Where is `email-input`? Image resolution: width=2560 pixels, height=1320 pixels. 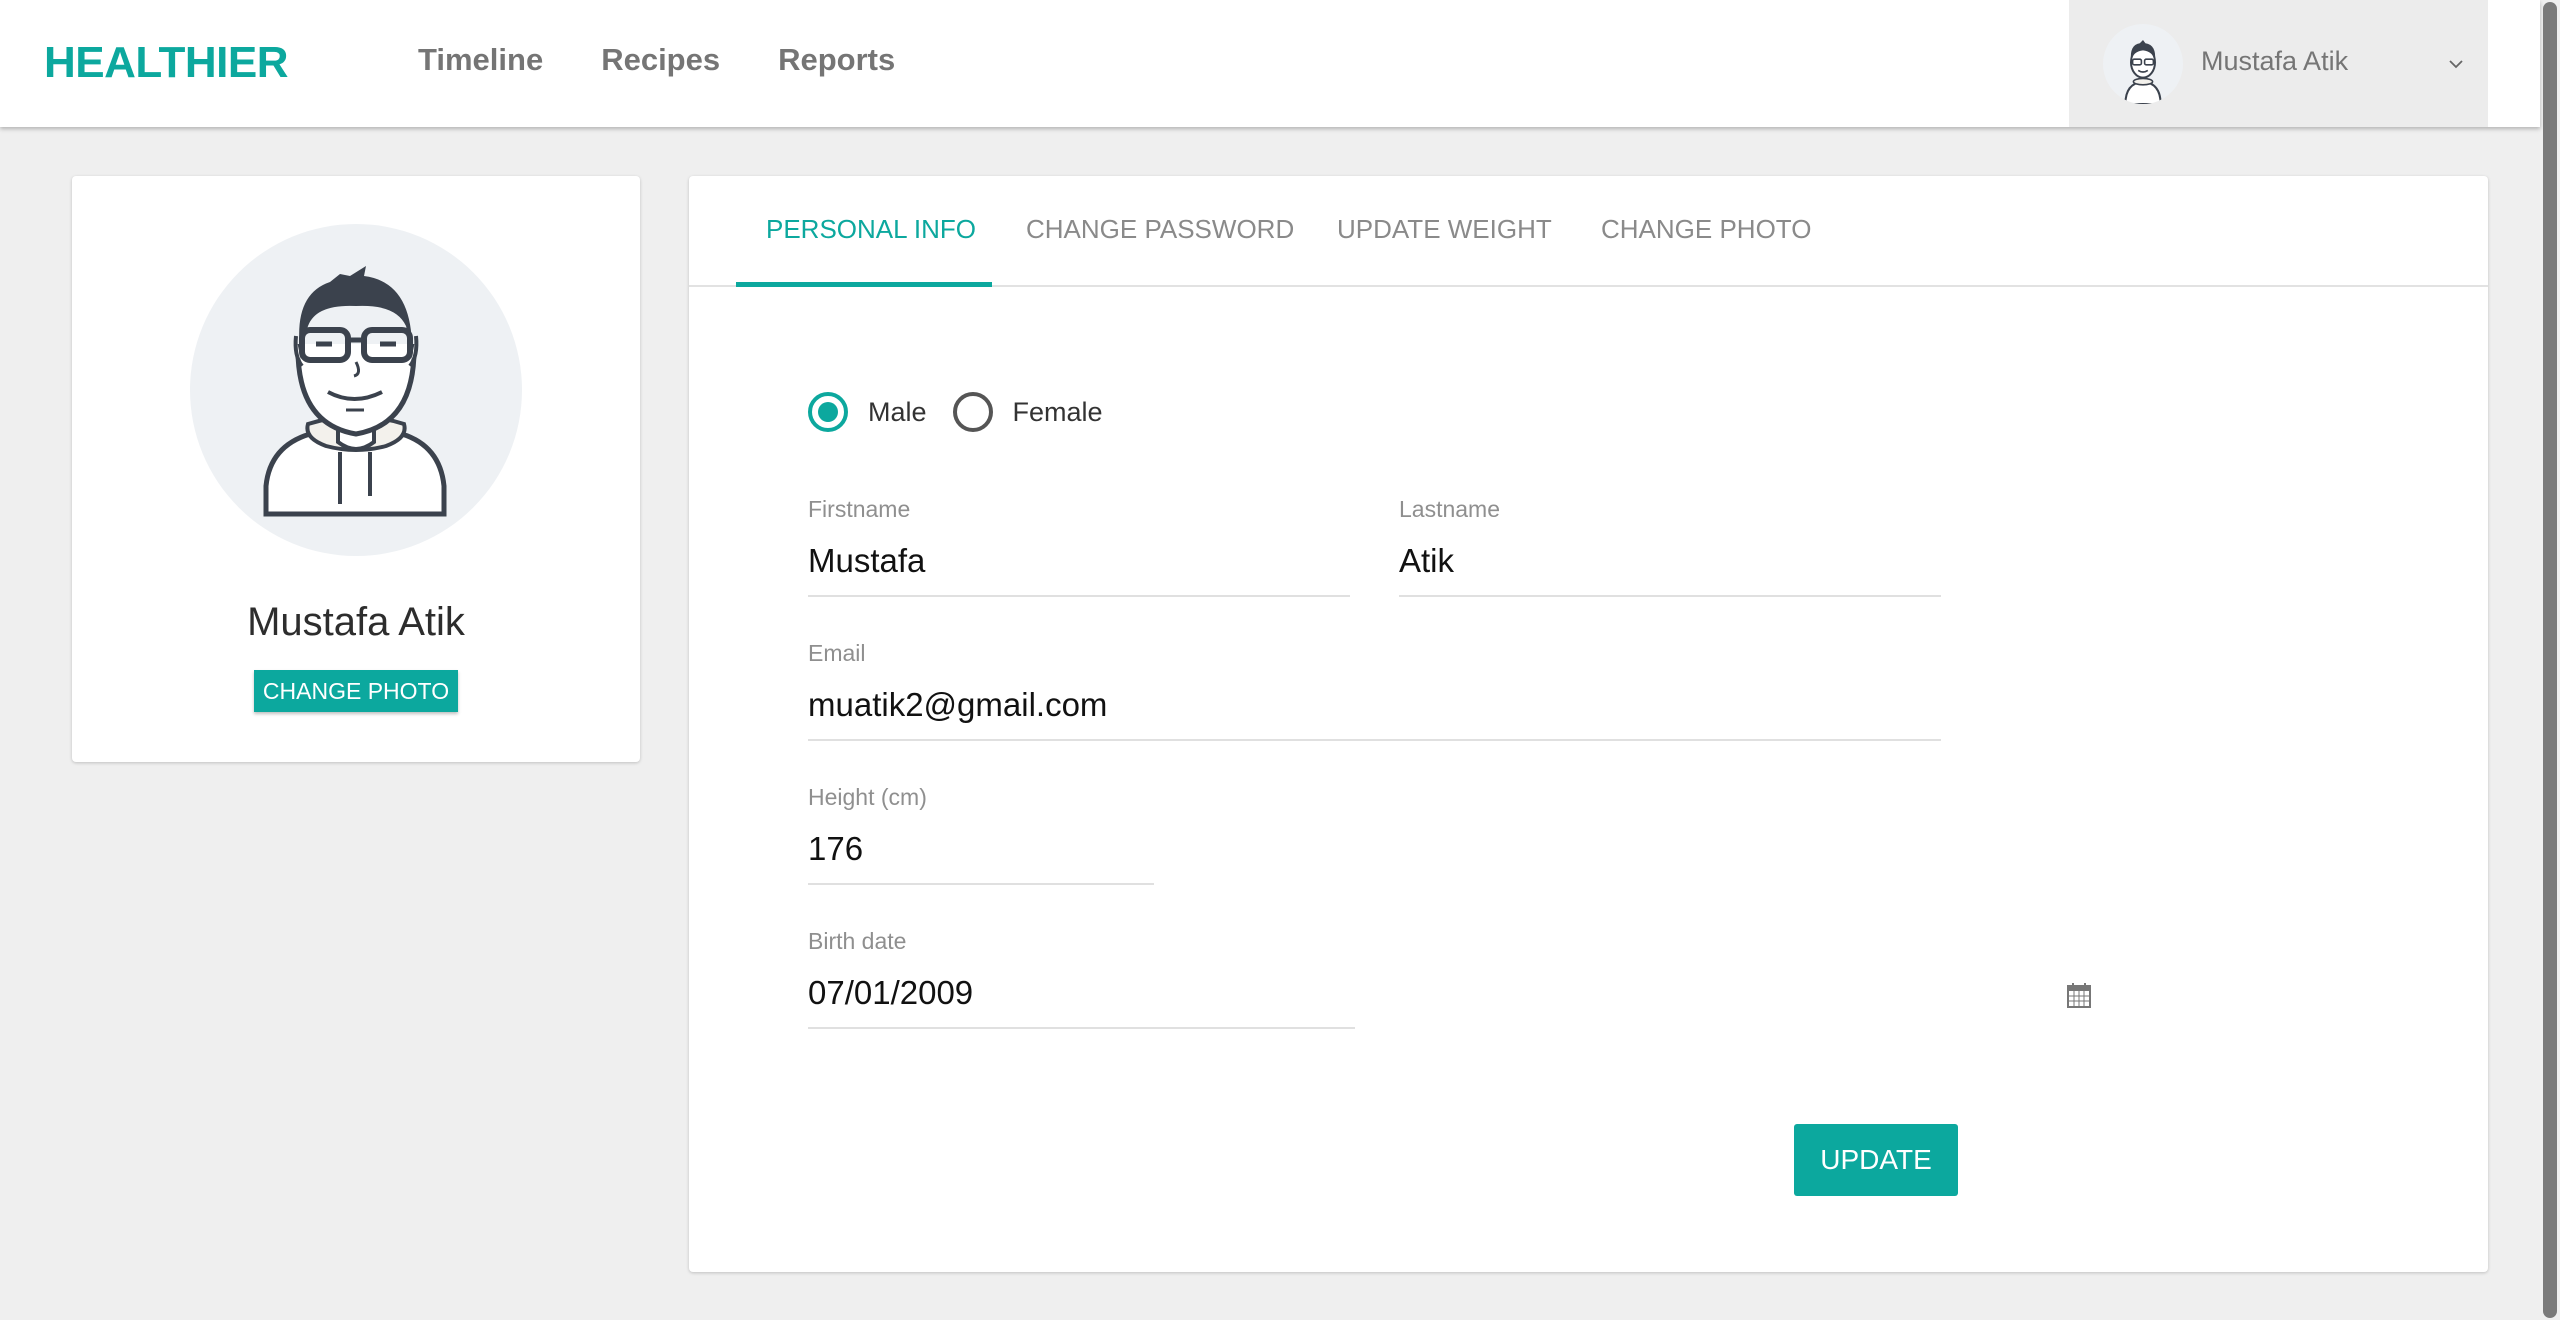
email-input is located at coordinates (1374, 705).